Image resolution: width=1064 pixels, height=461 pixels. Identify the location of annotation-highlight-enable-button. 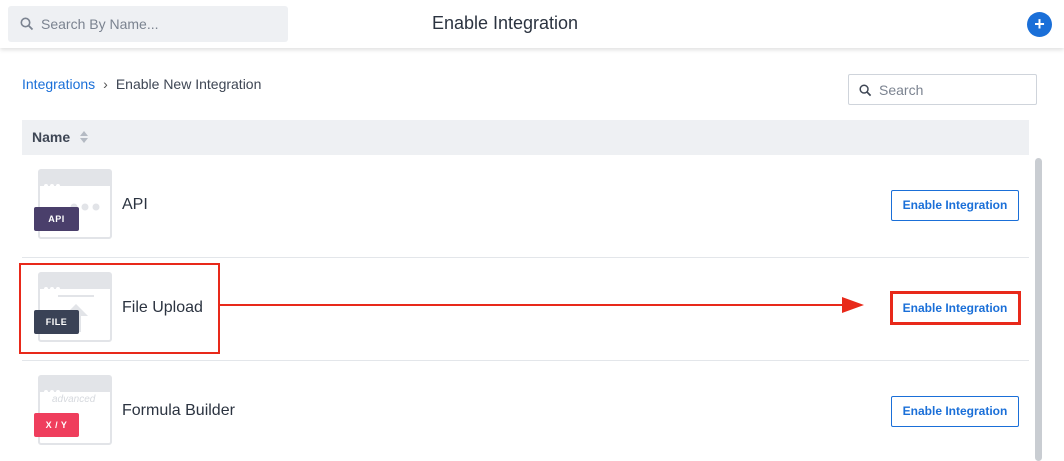
(955, 308).